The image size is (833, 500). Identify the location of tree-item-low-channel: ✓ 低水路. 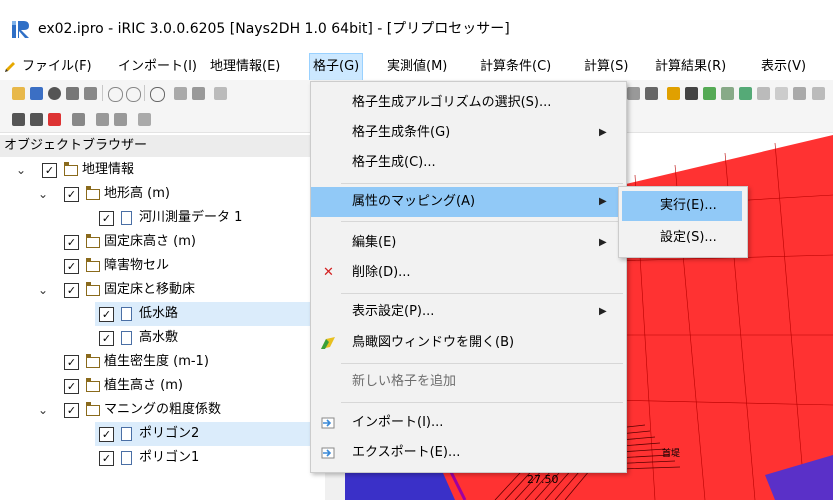
(210, 314).